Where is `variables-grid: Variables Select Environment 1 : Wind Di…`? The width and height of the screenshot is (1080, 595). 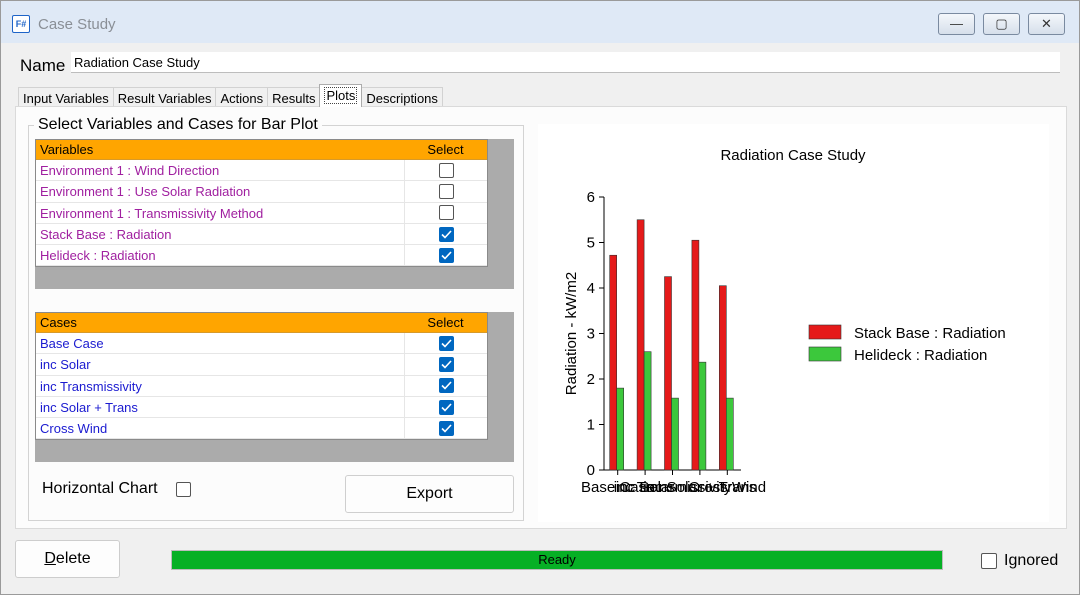 variables-grid: Variables Select Environment 1 : Wind Di… is located at coordinates (274, 214).